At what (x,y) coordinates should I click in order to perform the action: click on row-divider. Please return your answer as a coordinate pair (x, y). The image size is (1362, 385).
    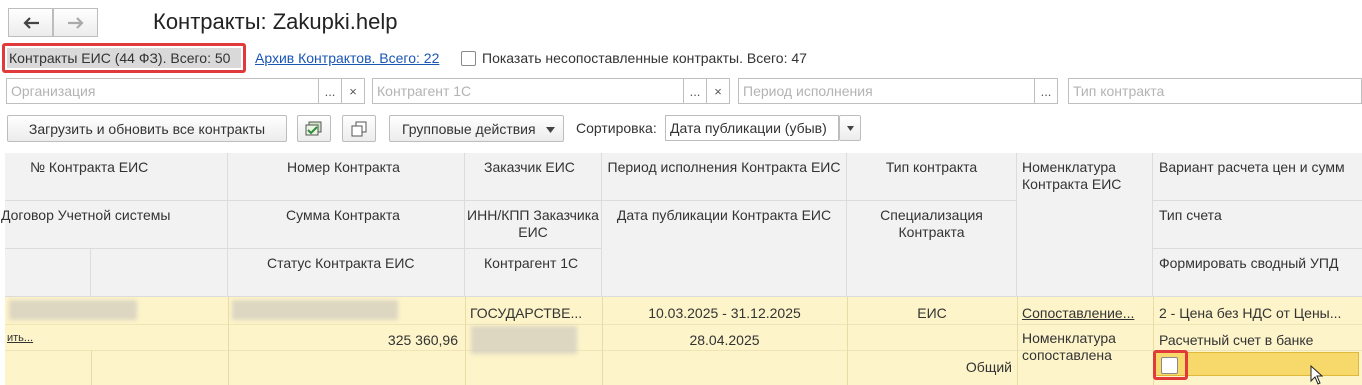
    Looking at the image, I should click on (683, 324).